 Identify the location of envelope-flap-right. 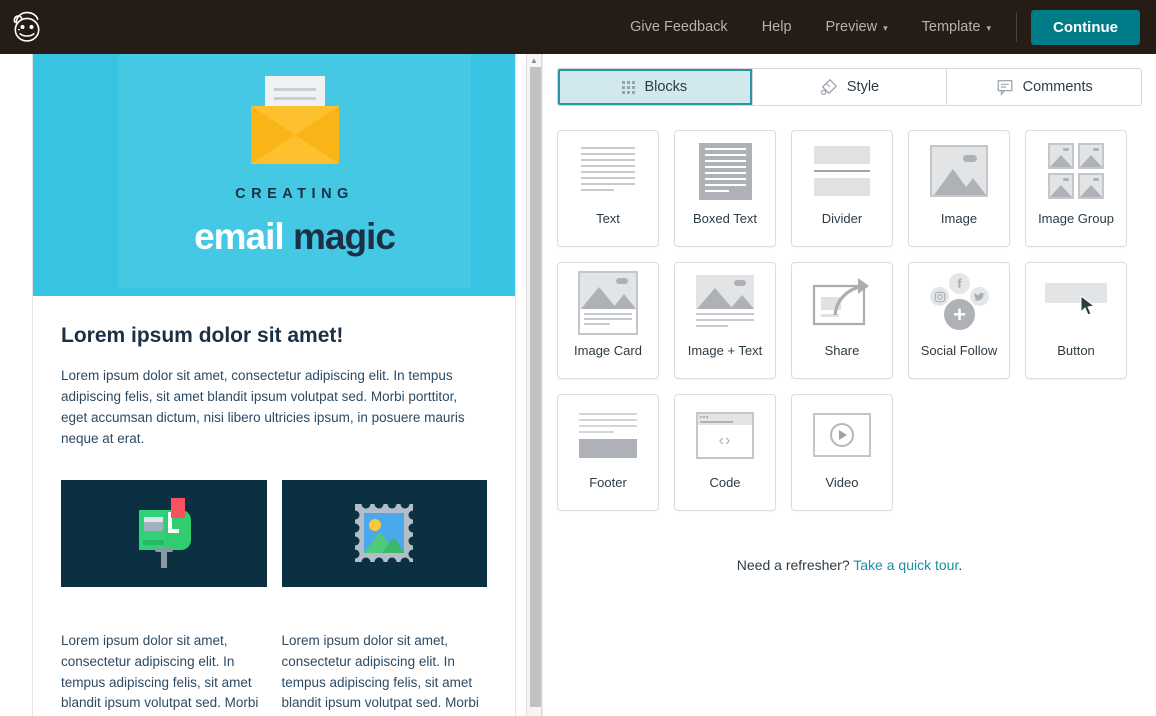
(316, 135).